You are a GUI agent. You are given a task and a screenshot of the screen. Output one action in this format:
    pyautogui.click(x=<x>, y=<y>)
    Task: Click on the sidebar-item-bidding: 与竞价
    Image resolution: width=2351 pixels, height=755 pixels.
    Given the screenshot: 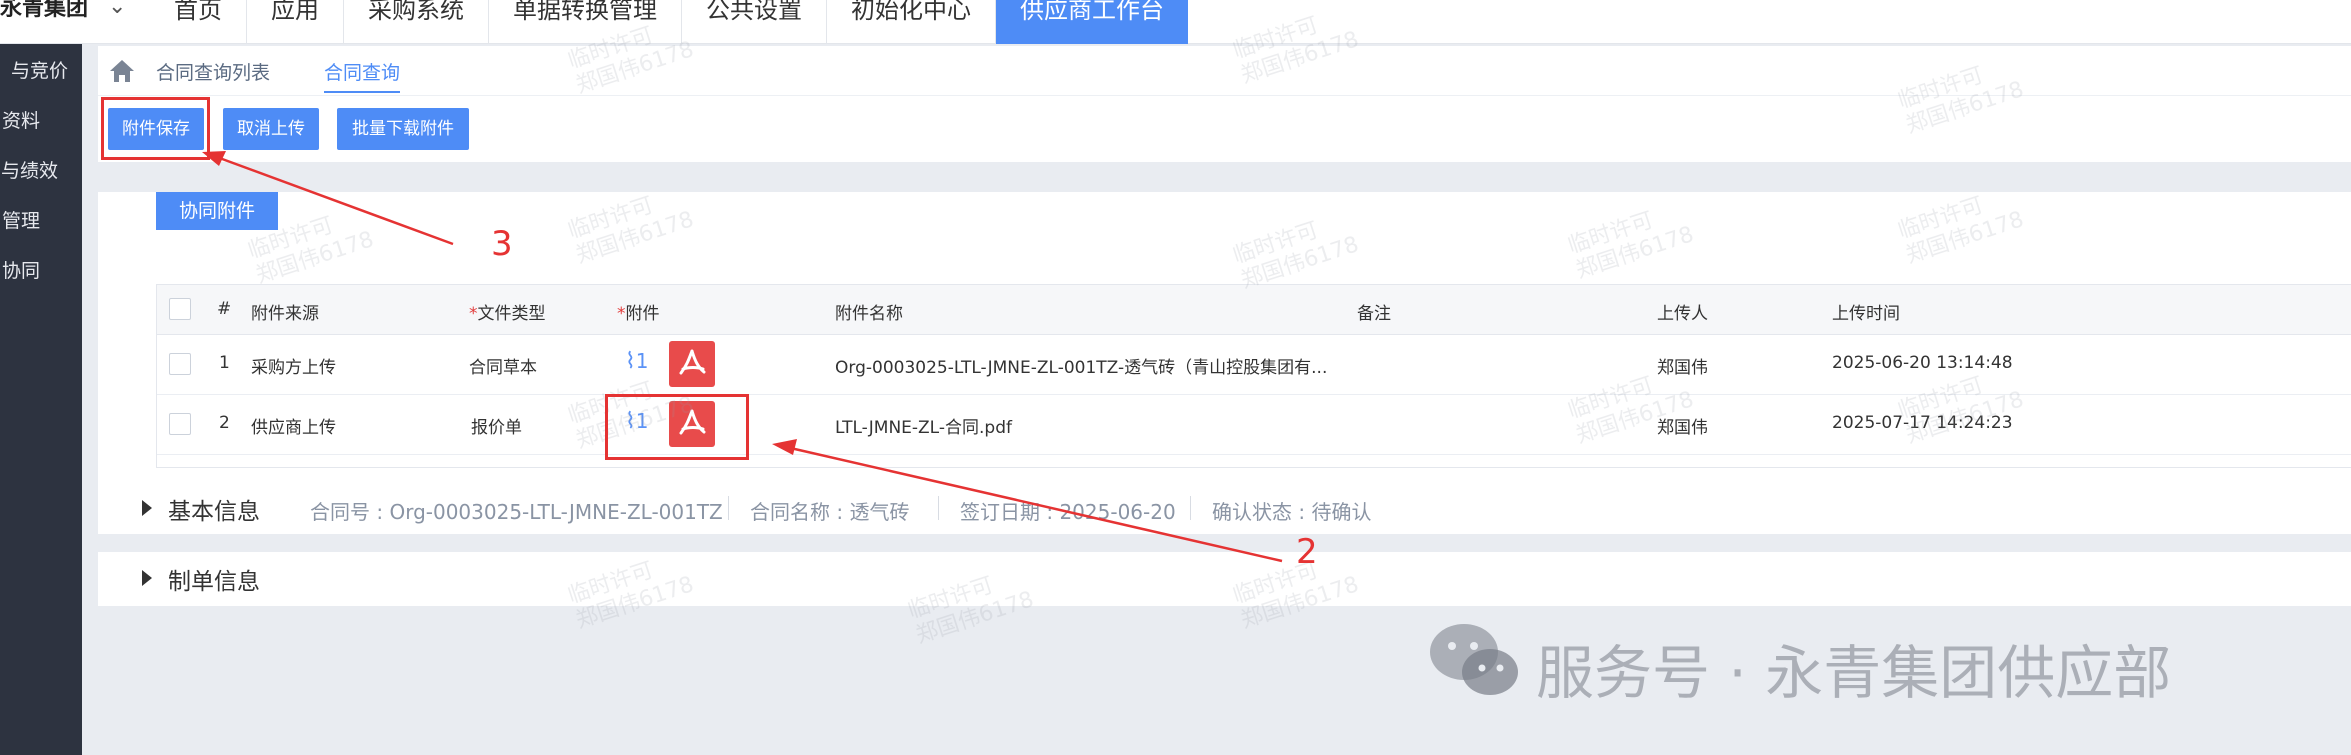 What is the action you would take?
    pyautogui.click(x=41, y=71)
    